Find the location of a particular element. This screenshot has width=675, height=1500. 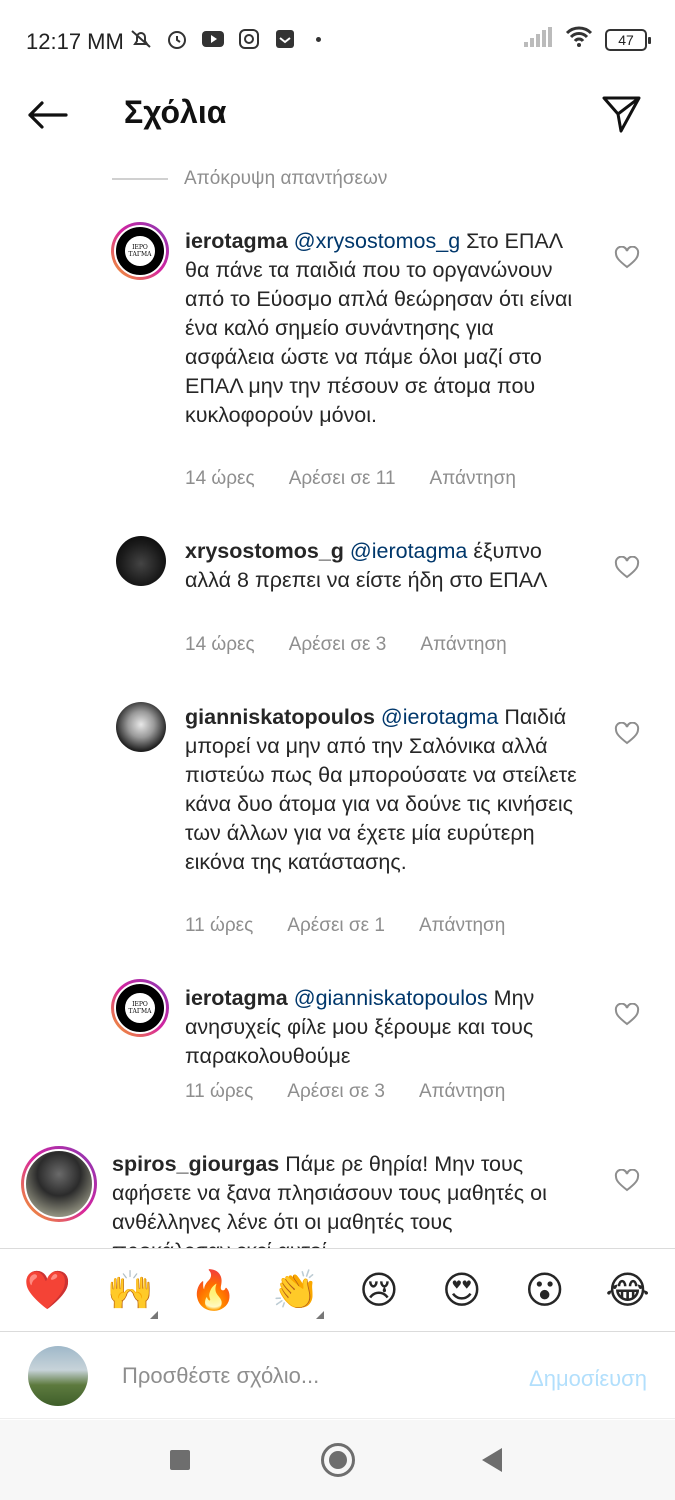

system-navigation-bar is located at coordinates (337, 1460).